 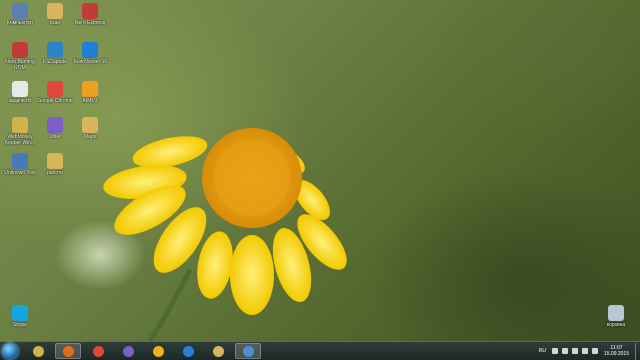 I want to click on desktop-icon-label: корзина, so click(x=616, y=325).